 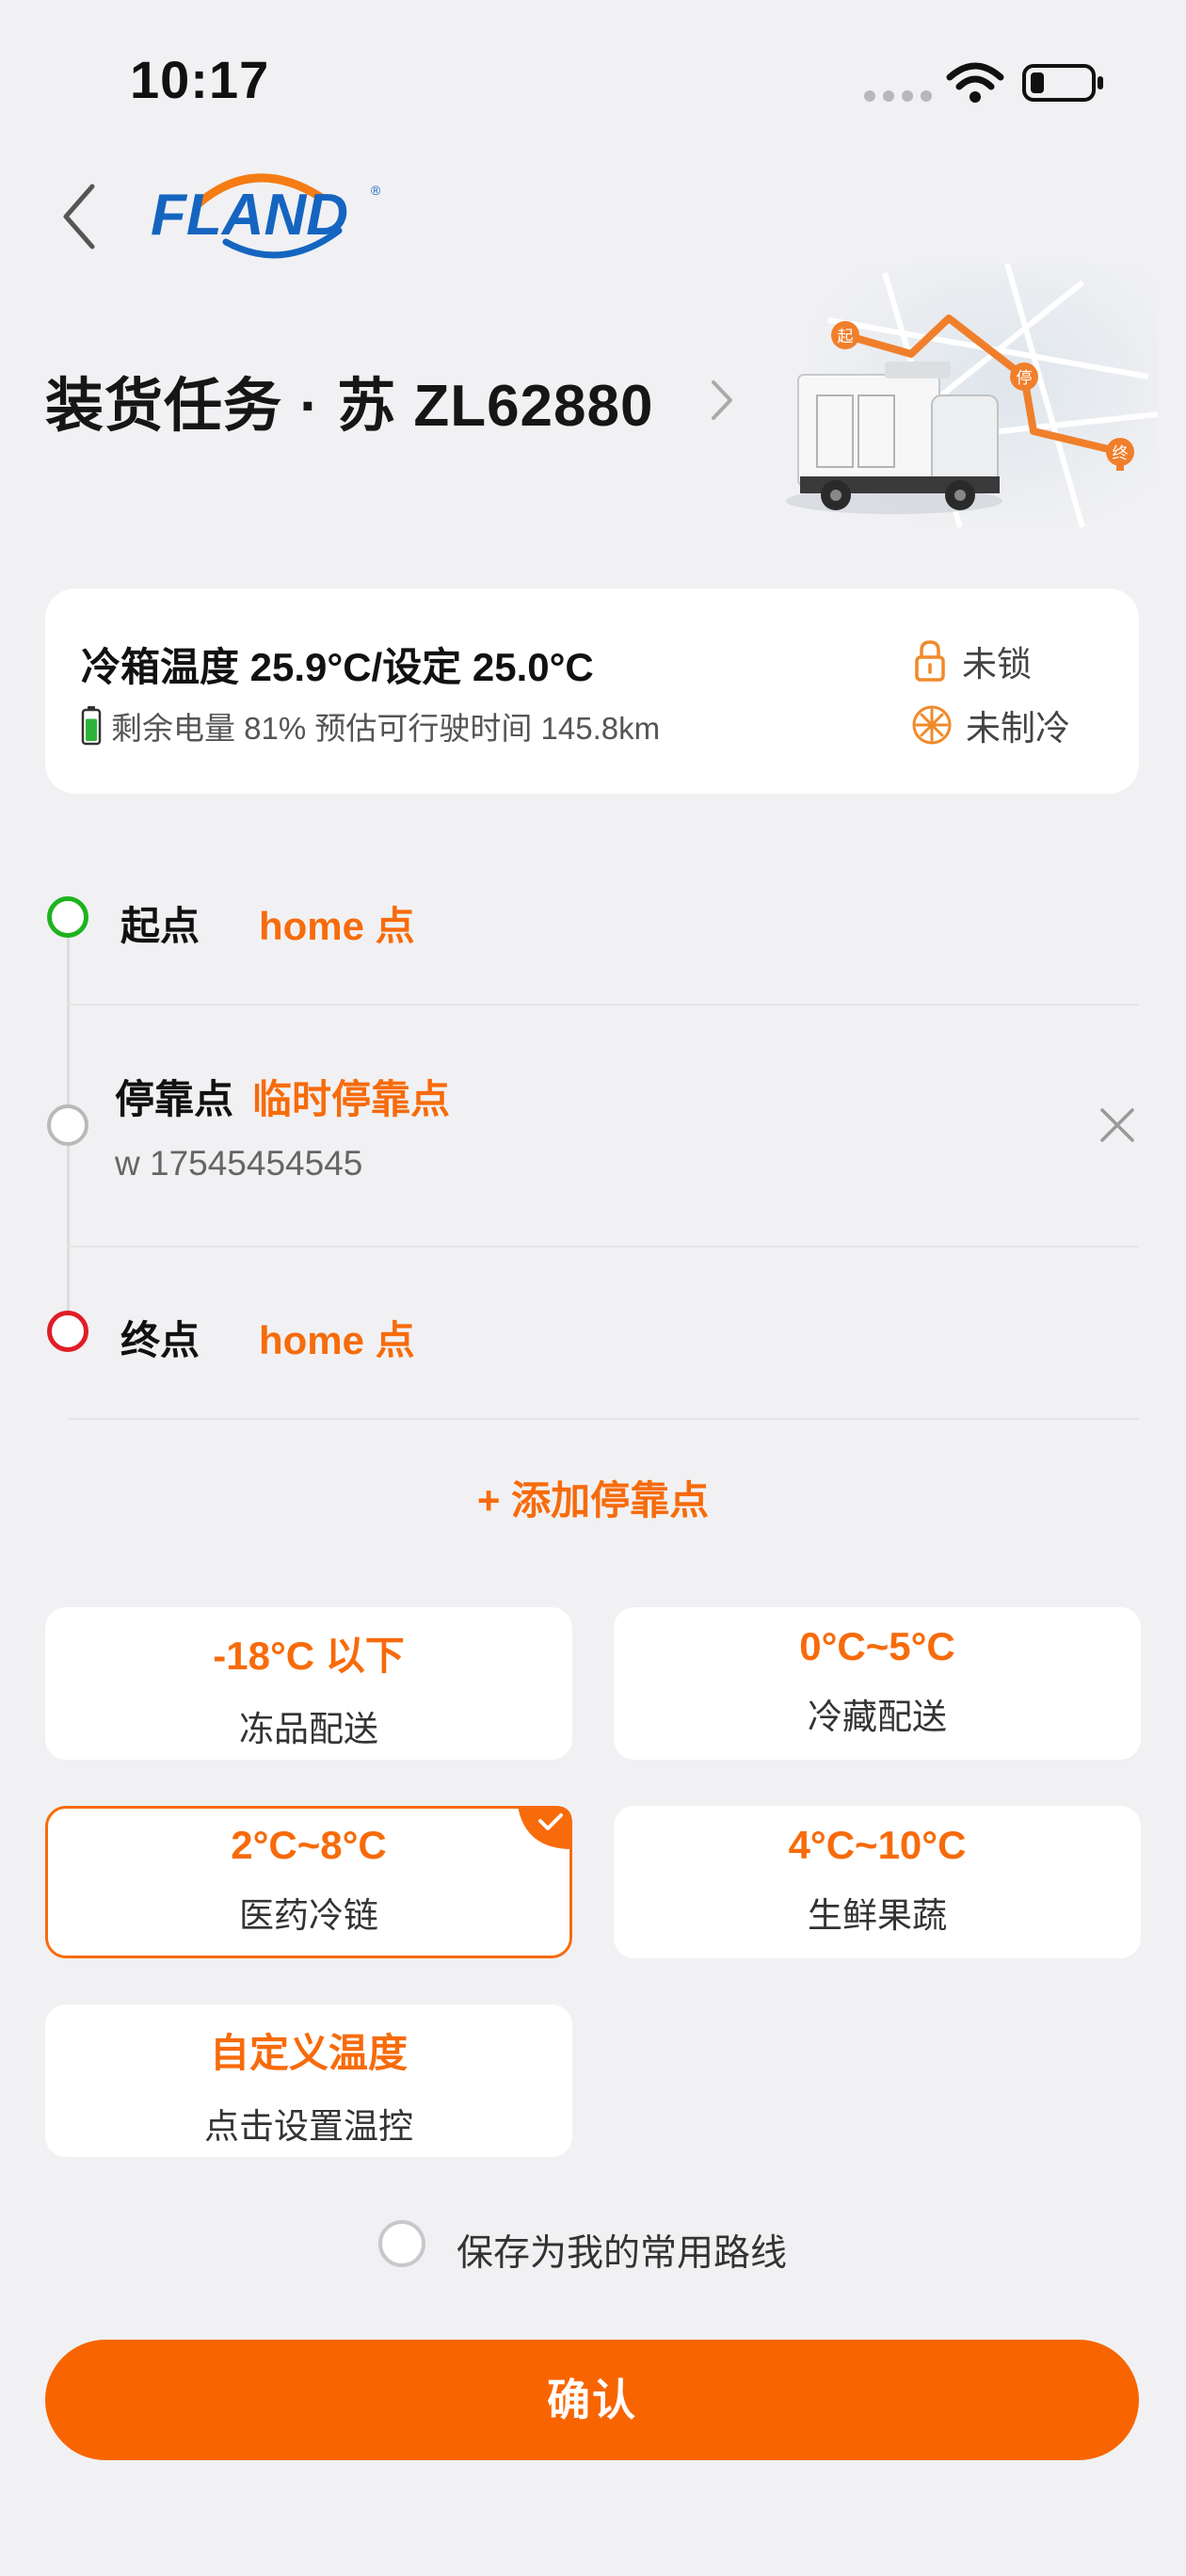 What do you see at coordinates (592, 2400) in the screenshot?
I see `confirm-button: 确认` at bounding box center [592, 2400].